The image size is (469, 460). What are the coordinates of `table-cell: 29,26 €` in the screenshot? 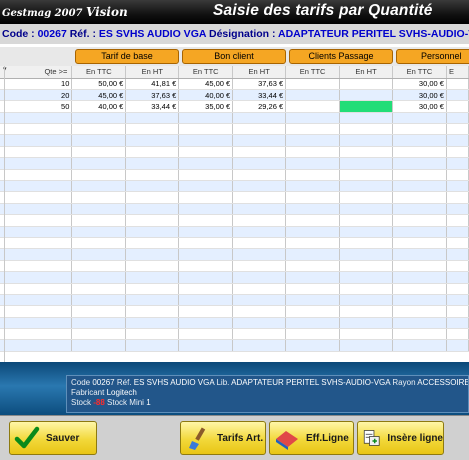 It's located at (259, 106).